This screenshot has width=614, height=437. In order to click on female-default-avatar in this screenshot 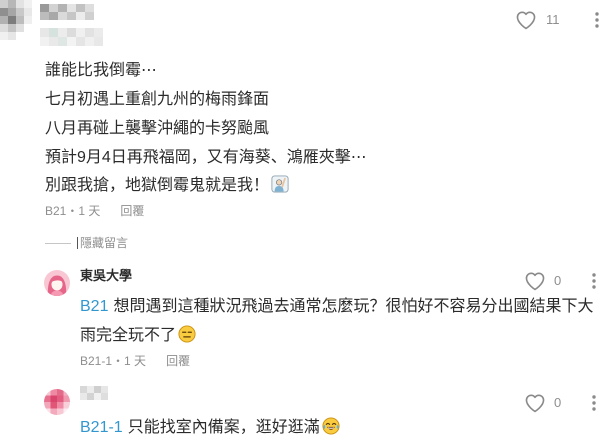, I will do `click(57, 283)`.